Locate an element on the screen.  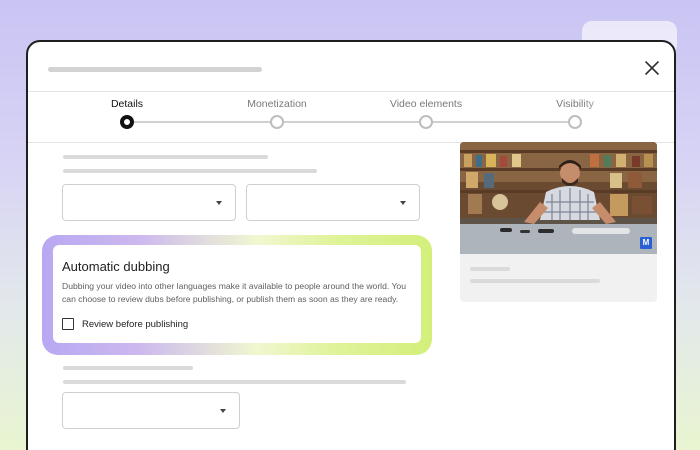
step-visibility: Visibility is located at coordinates (575, 118).